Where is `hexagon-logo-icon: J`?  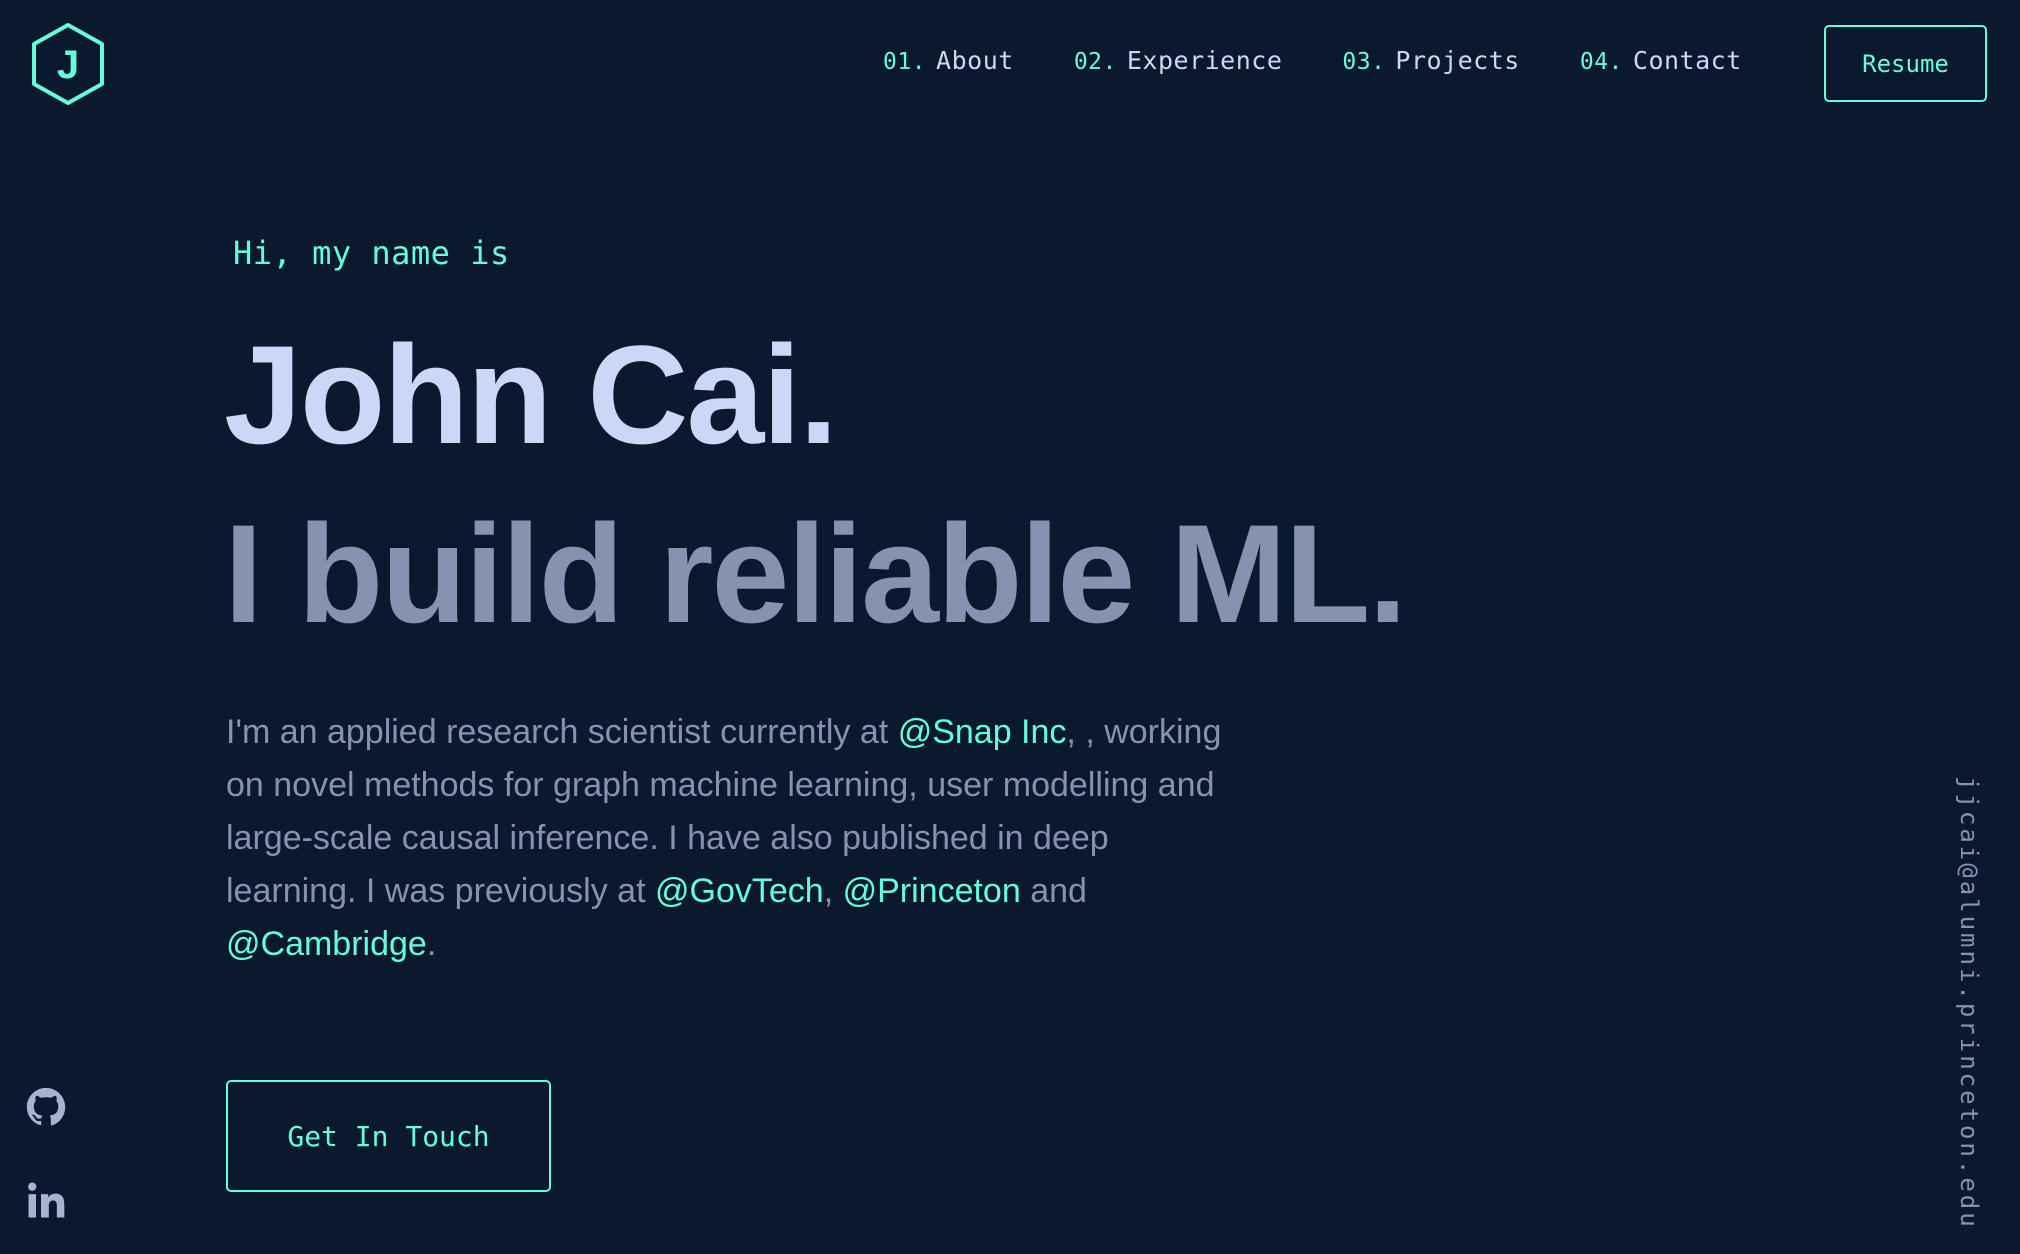 hexagon-logo-icon: J is located at coordinates (68, 64).